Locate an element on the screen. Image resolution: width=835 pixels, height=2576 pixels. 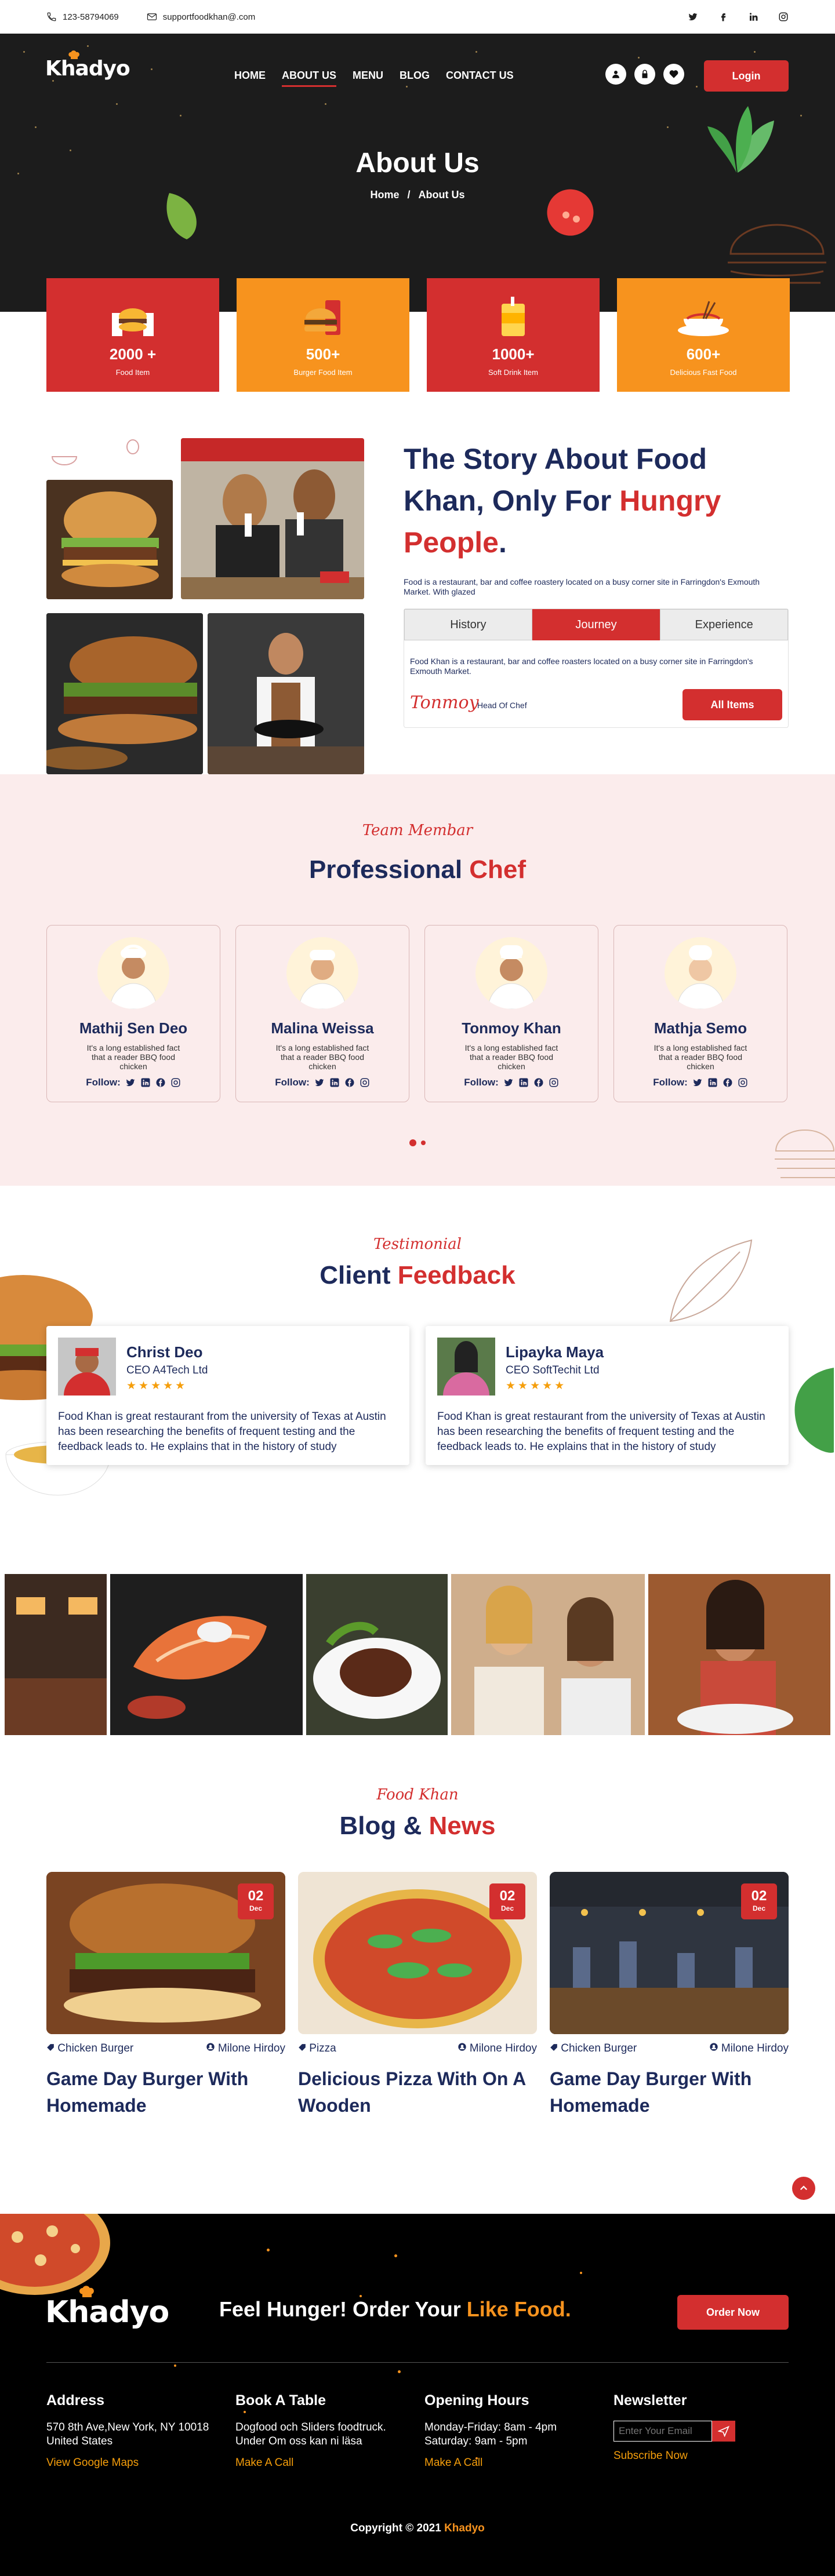
double-burger-photo is located at coordinates (125, 693).